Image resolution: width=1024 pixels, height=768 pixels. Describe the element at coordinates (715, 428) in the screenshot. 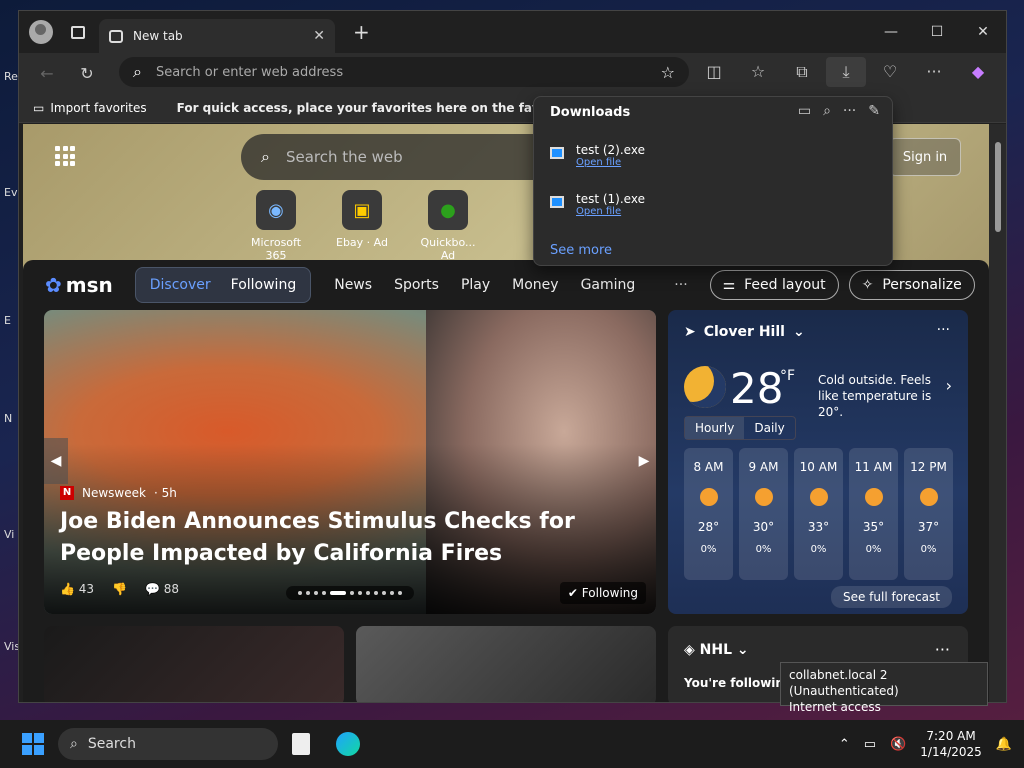

I see `tab-hourly: Hourly` at that location.